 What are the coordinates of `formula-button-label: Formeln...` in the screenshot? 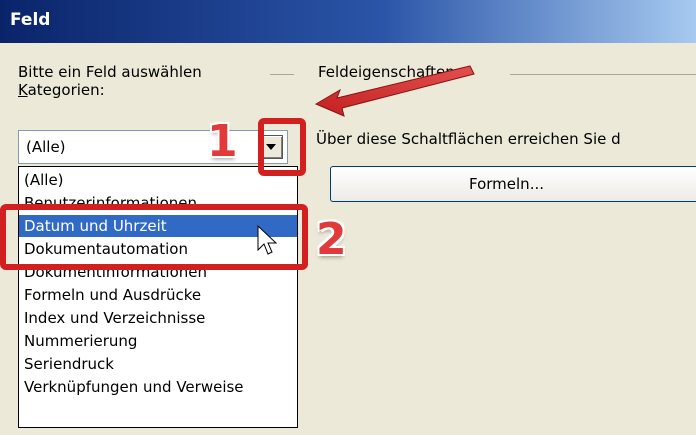 It's located at (506, 184).